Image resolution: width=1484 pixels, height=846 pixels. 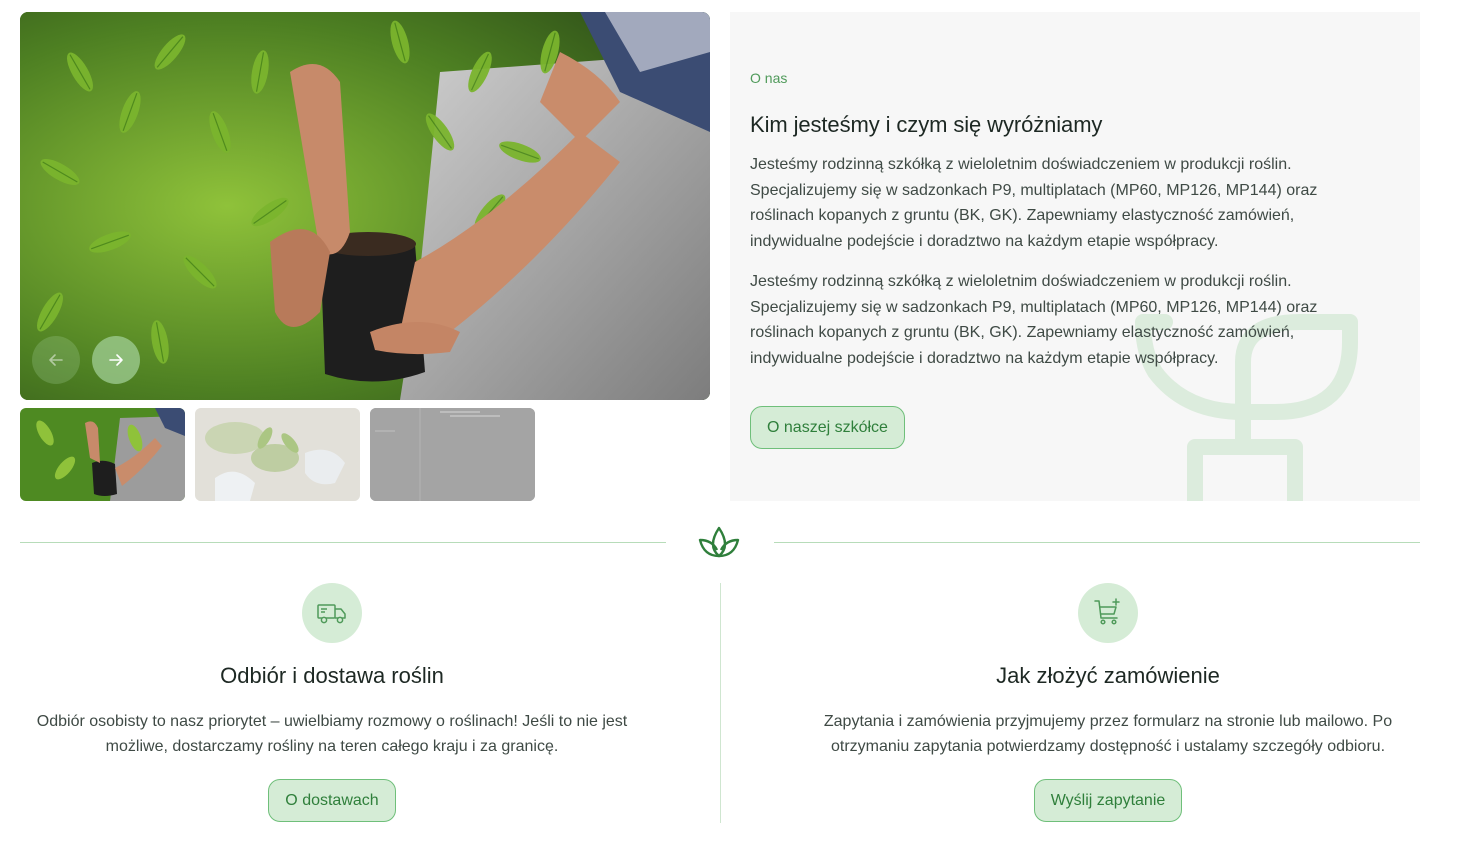 I want to click on thumbnail-1-image, so click(x=102, y=454).